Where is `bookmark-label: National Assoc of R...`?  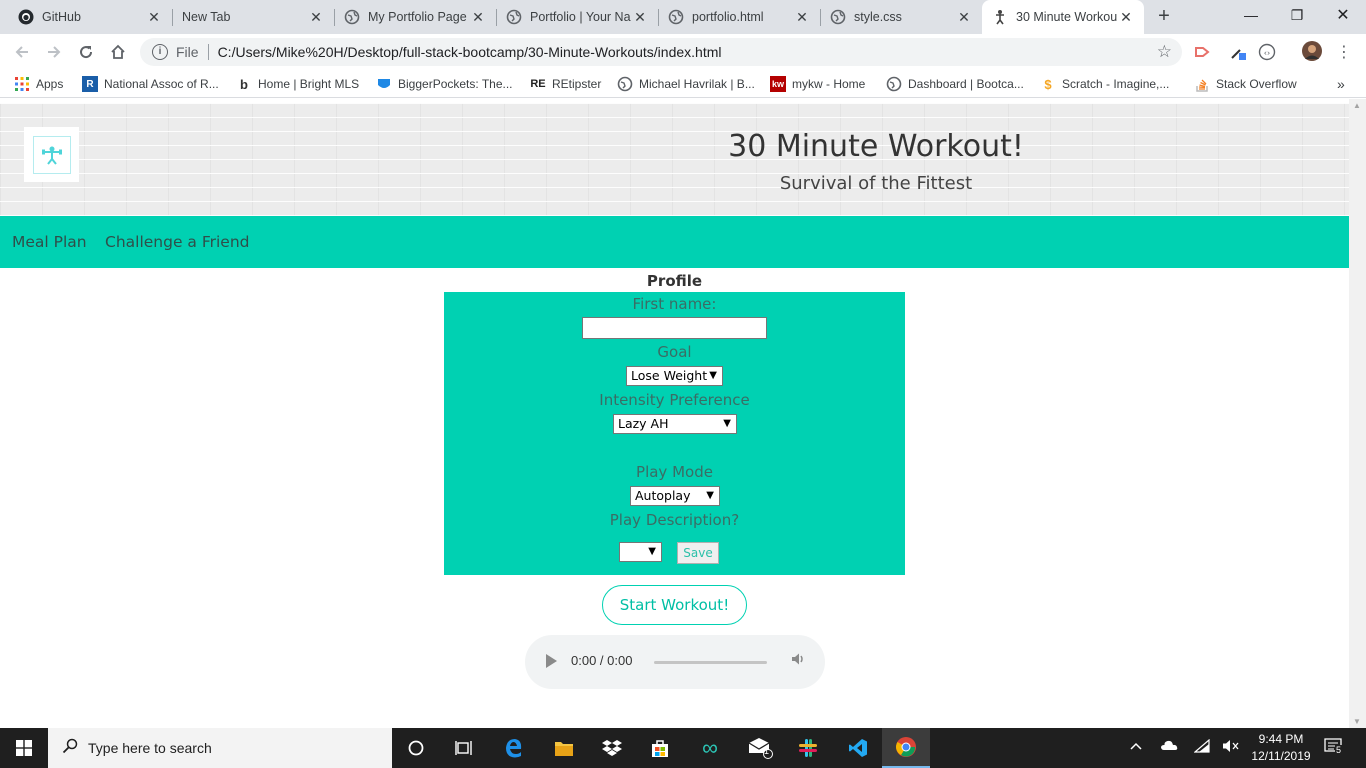
bookmark-label: National Assoc of R... is located at coordinates (161, 84).